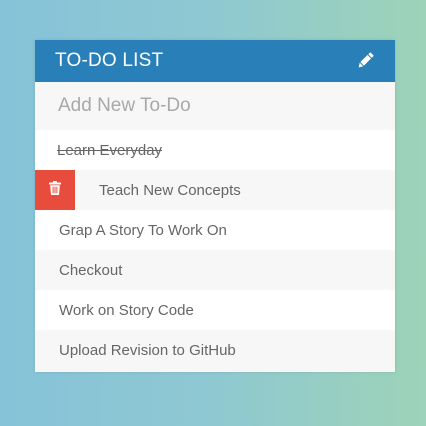 This screenshot has width=426, height=426. What do you see at coordinates (215, 106) in the screenshot?
I see `add-todo-input` at bounding box center [215, 106].